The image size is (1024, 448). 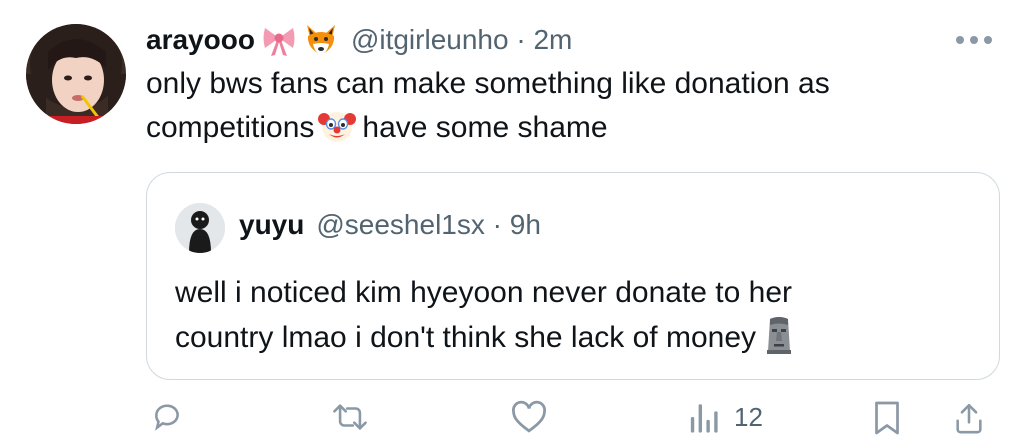 What do you see at coordinates (748, 416) in the screenshot?
I see `views-count: 12` at bounding box center [748, 416].